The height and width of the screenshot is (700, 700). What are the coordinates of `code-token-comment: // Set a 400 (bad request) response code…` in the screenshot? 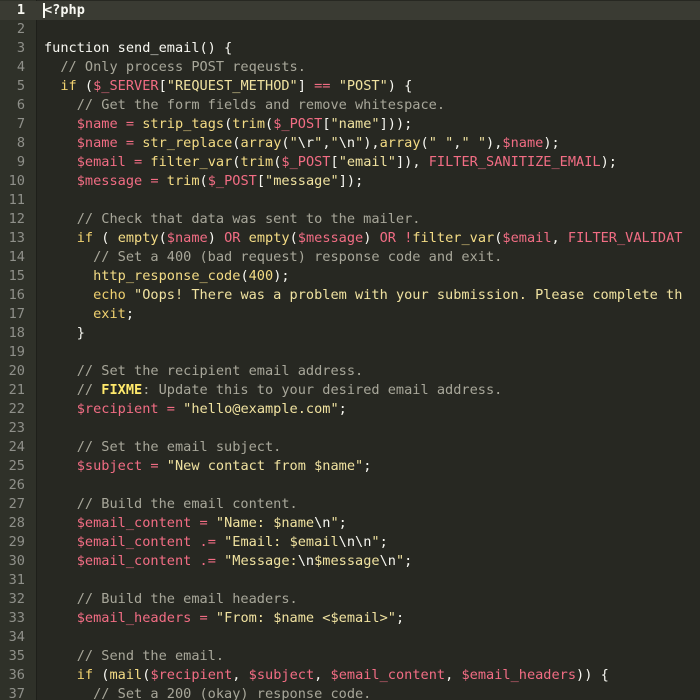 It's located at (273, 257).